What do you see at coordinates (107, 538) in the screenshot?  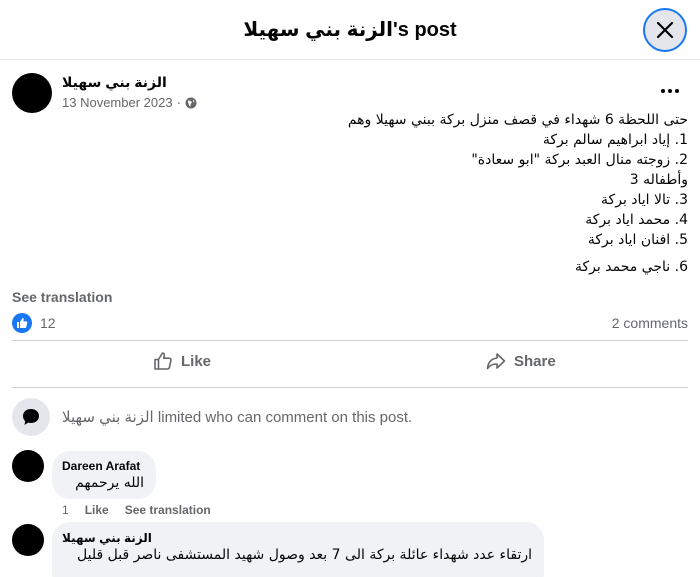 I see `comment-author: الزنة بني سهيلا` at bounding box center [107, 538].